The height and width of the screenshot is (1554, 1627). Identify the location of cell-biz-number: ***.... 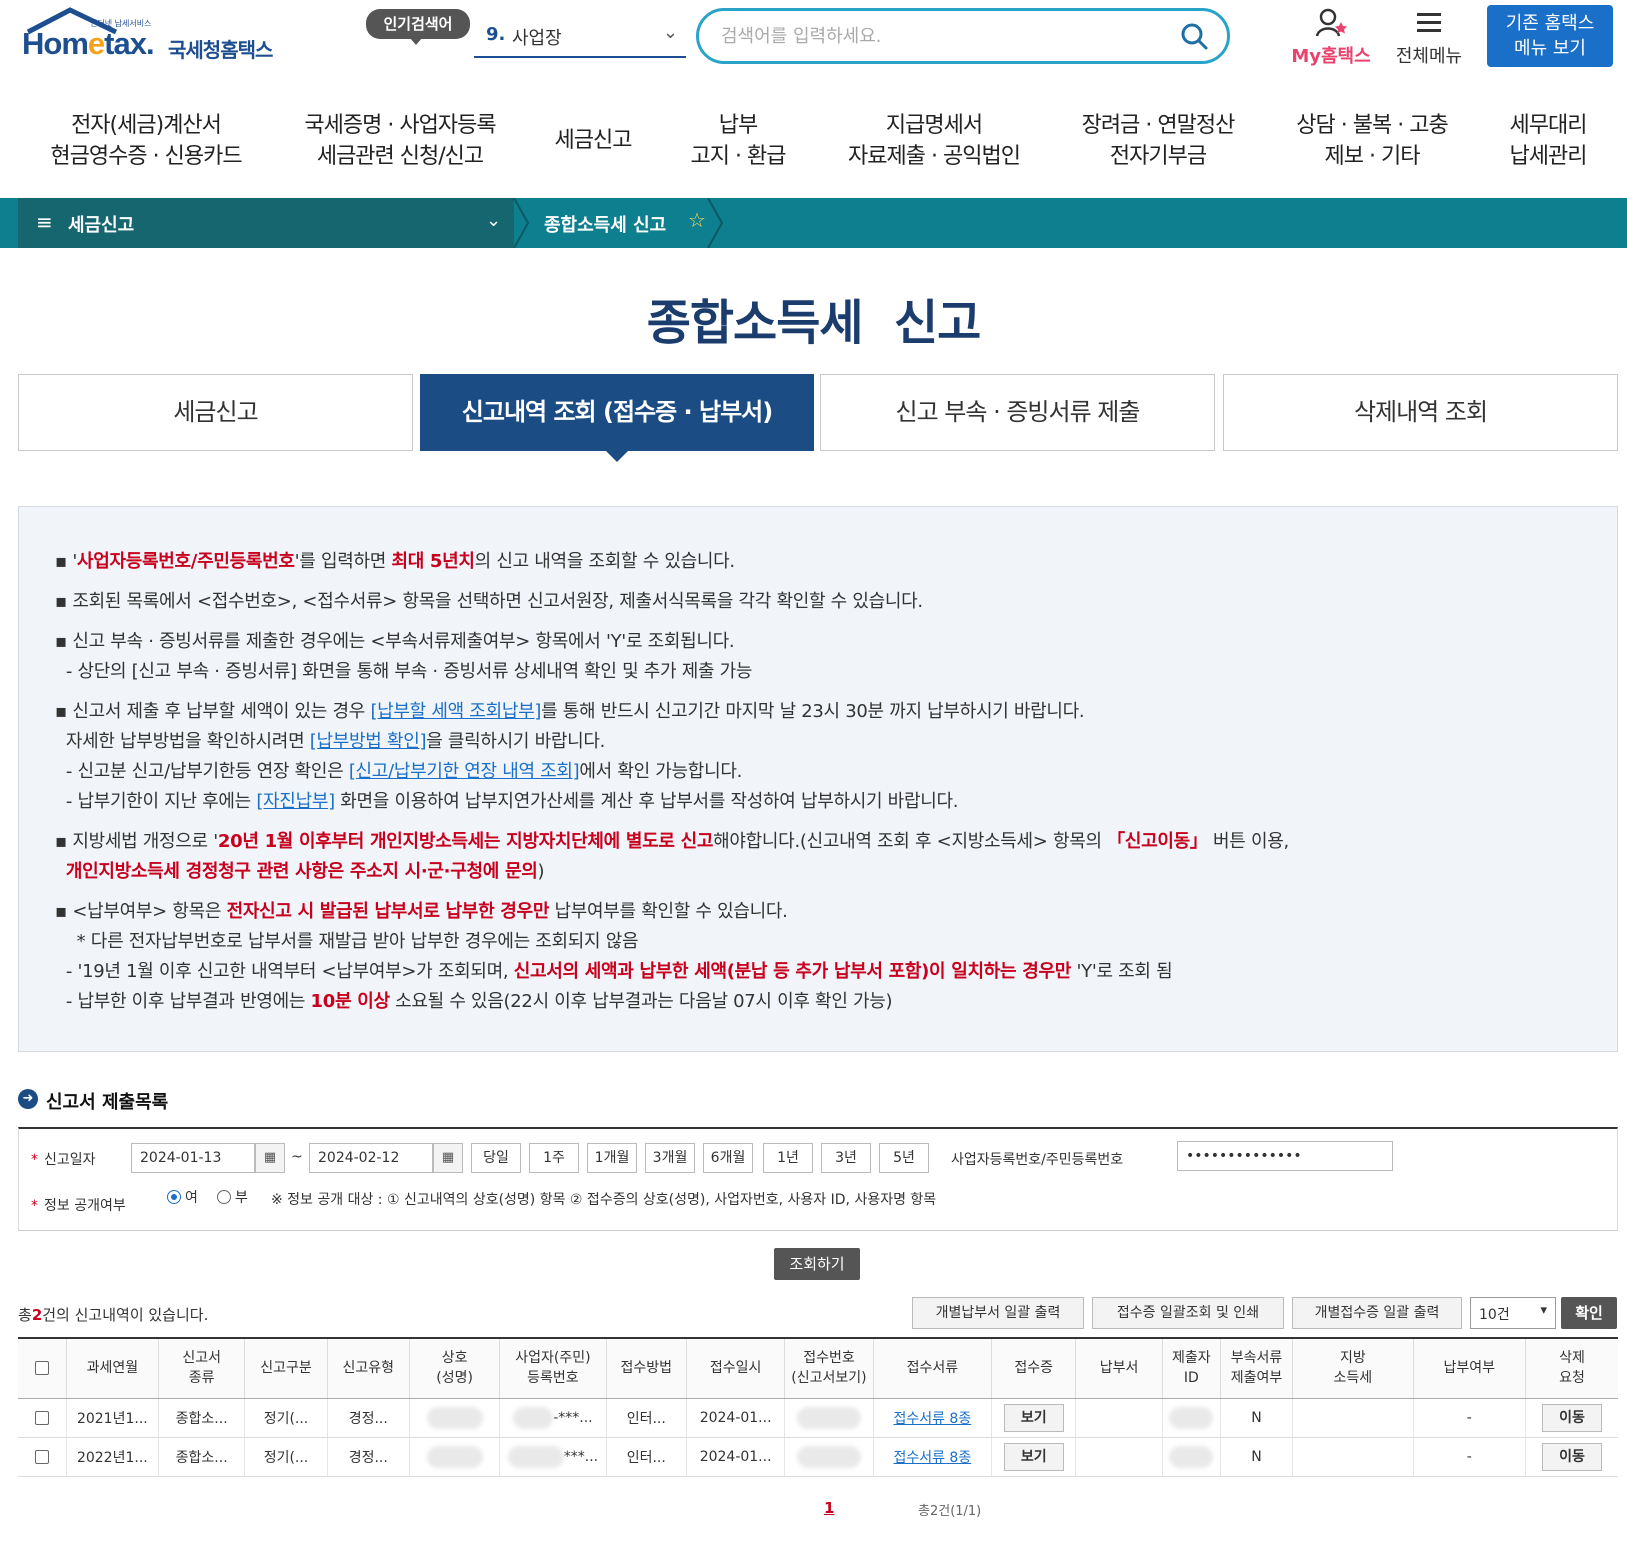
(553, 1457).